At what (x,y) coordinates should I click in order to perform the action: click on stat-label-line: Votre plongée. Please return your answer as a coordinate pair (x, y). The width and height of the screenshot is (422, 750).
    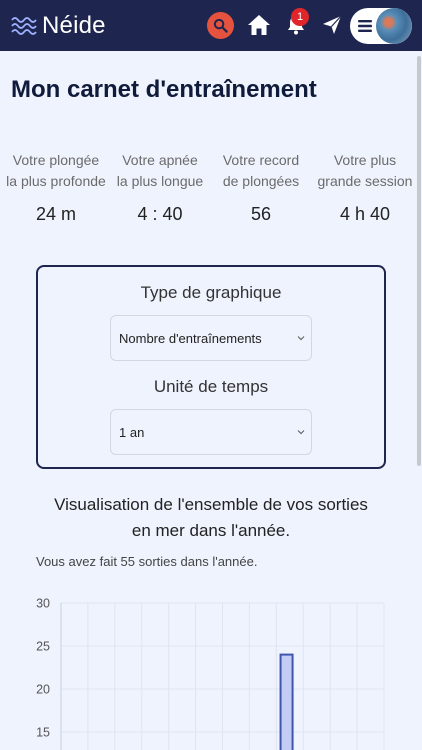
    Looking at the image, I should click on (56, 160).